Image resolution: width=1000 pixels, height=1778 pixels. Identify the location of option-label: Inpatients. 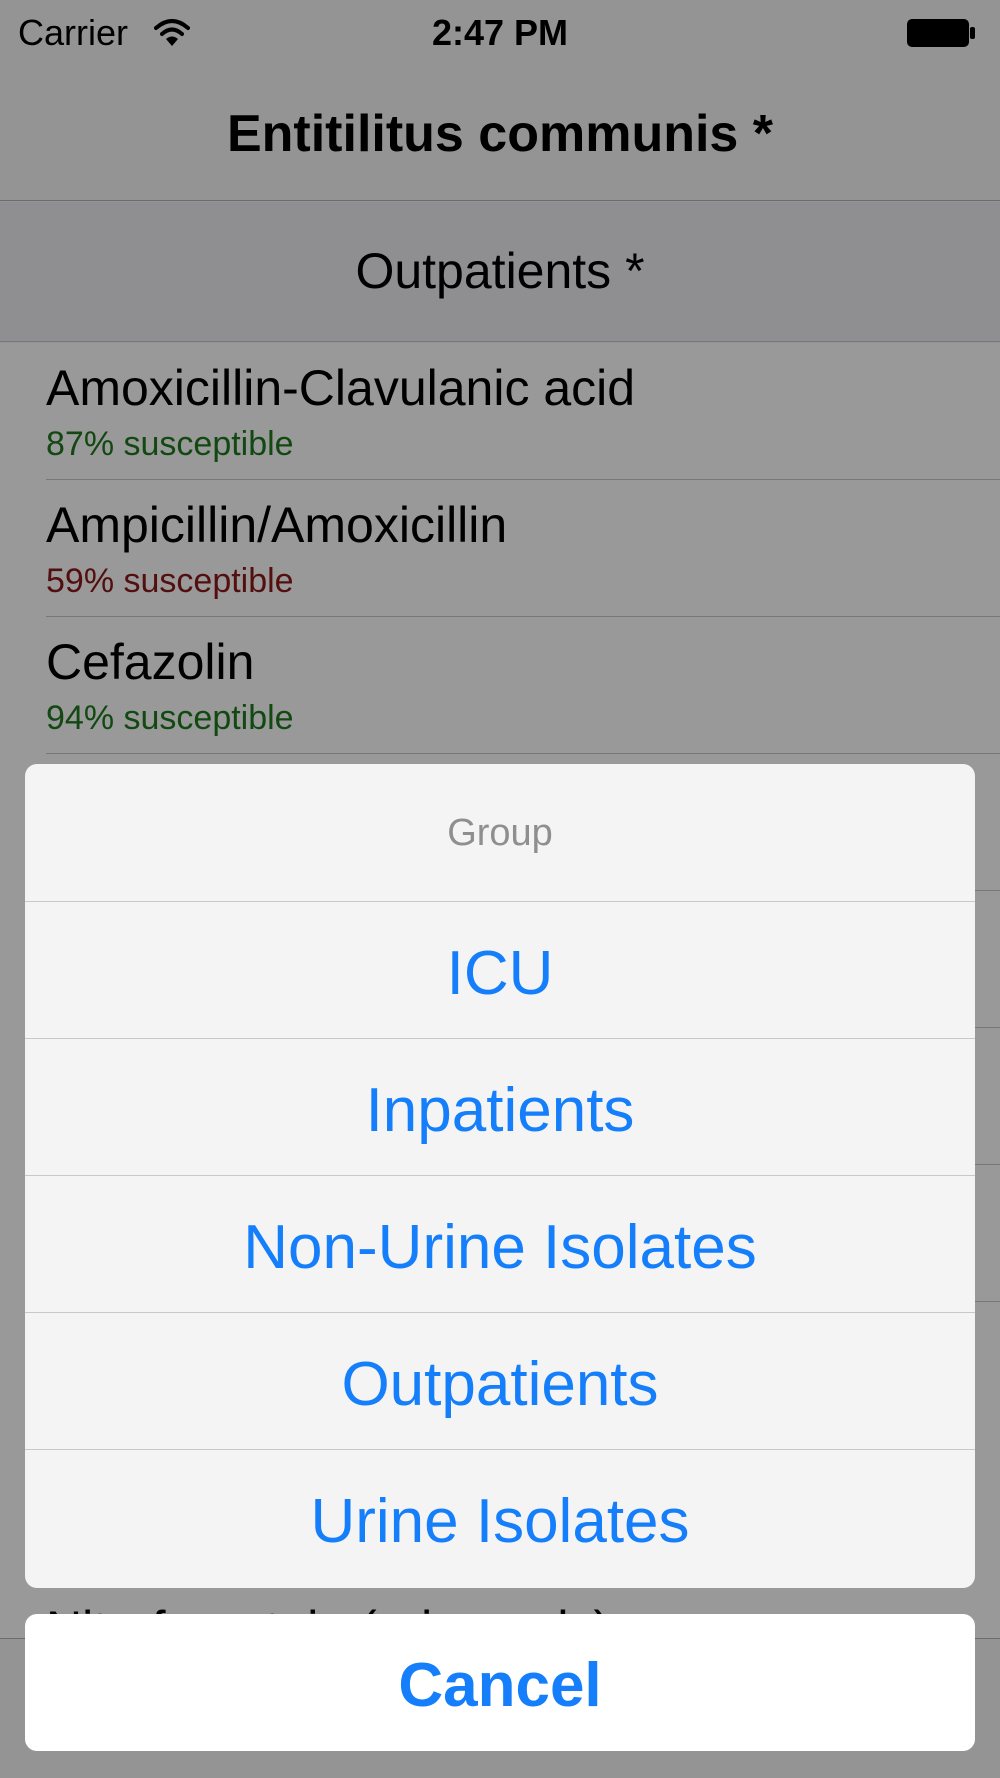
(500, 1110).